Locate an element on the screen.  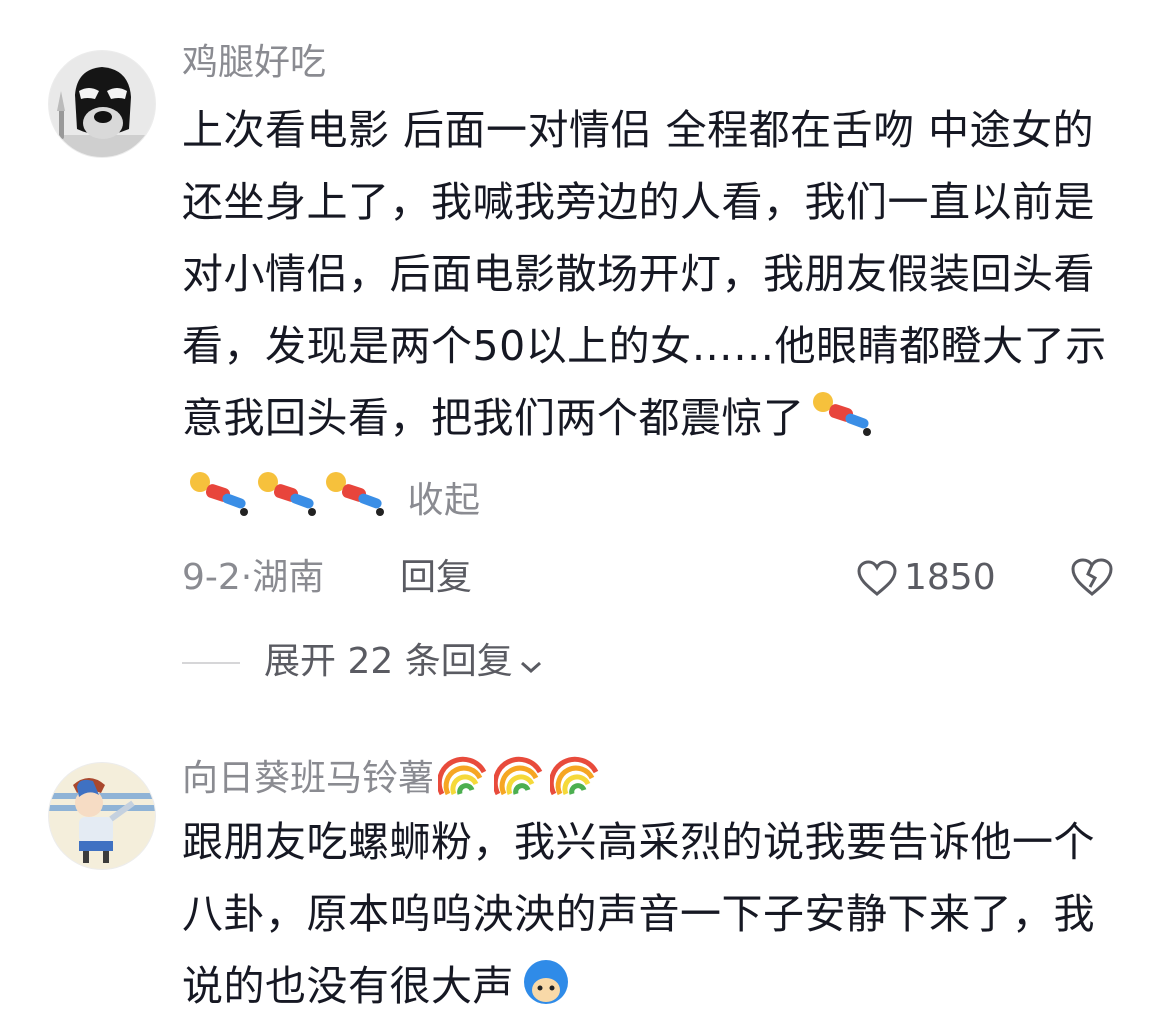
like-button: 1850 is located at coordinates (926, 578).